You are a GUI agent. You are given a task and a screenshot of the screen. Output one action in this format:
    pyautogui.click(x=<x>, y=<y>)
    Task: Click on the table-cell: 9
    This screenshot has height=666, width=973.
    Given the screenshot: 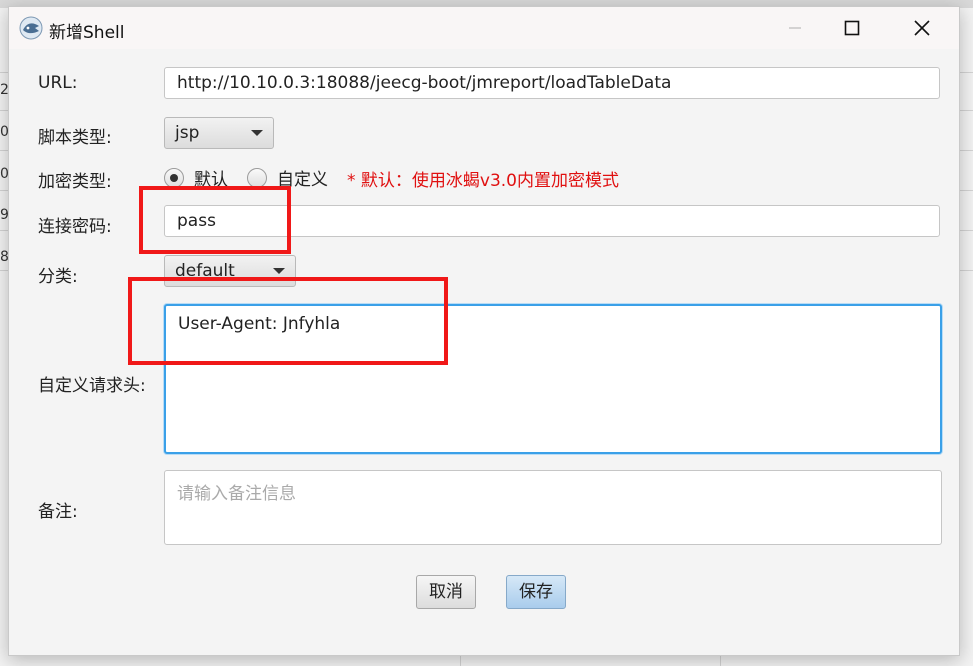 What is the action you would take?
    pyautogui.click(x=4, y=215)
    